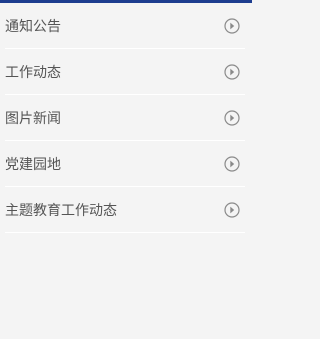 The height and width of the screenshot is (339, 320). I want to click on menu-item-label: 主题教育工作动态, so click(61, 210).